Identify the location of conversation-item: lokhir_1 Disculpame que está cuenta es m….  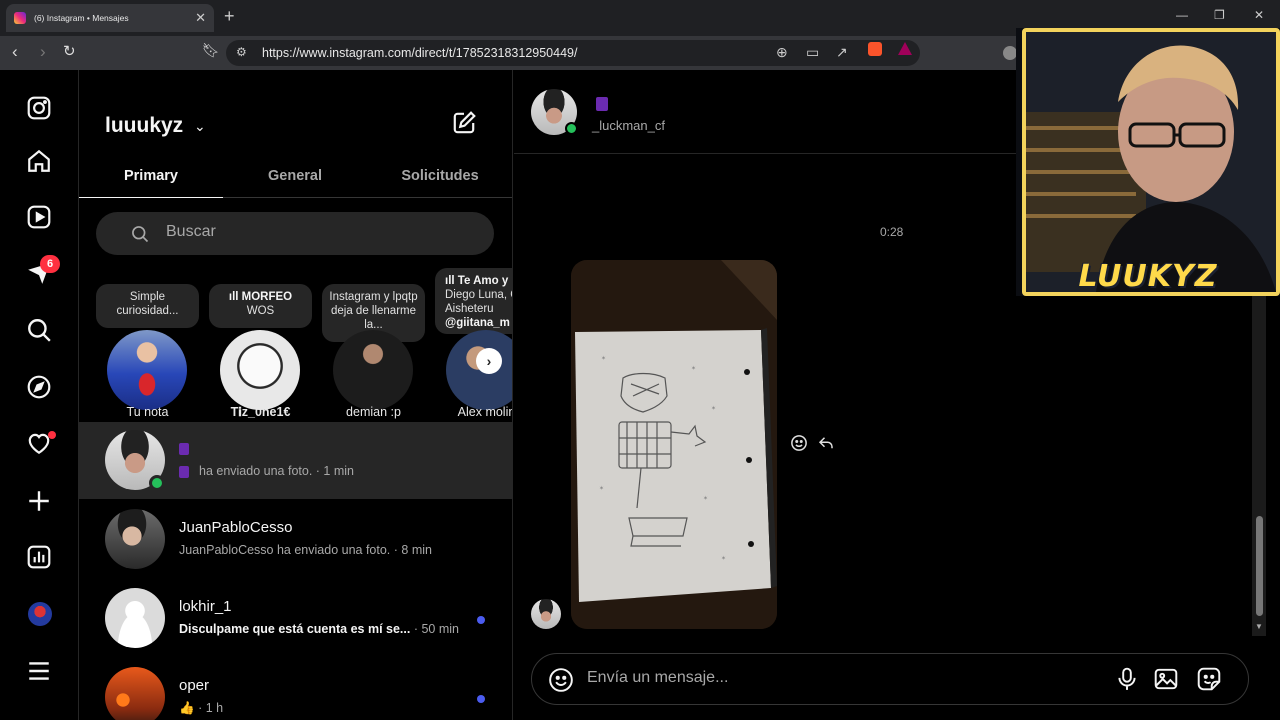
(295, 618).